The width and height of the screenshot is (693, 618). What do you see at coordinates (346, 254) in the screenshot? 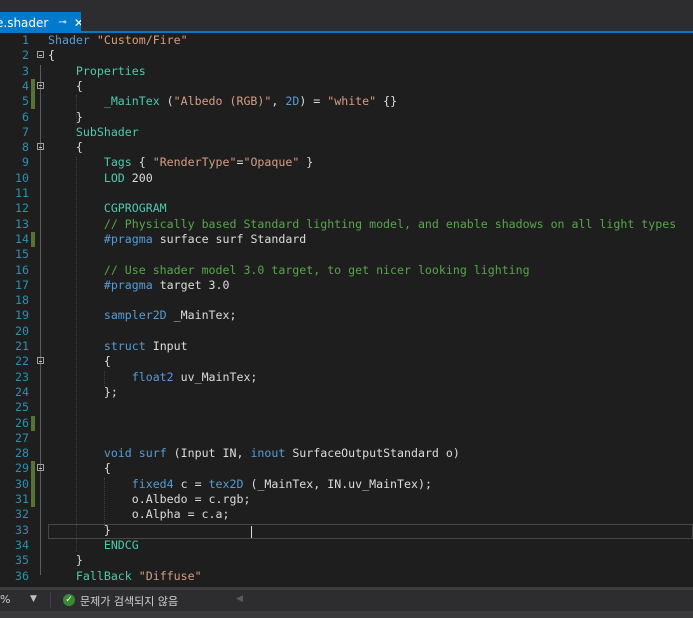
I see `code-line: 15` at bounding box center [346, 254].